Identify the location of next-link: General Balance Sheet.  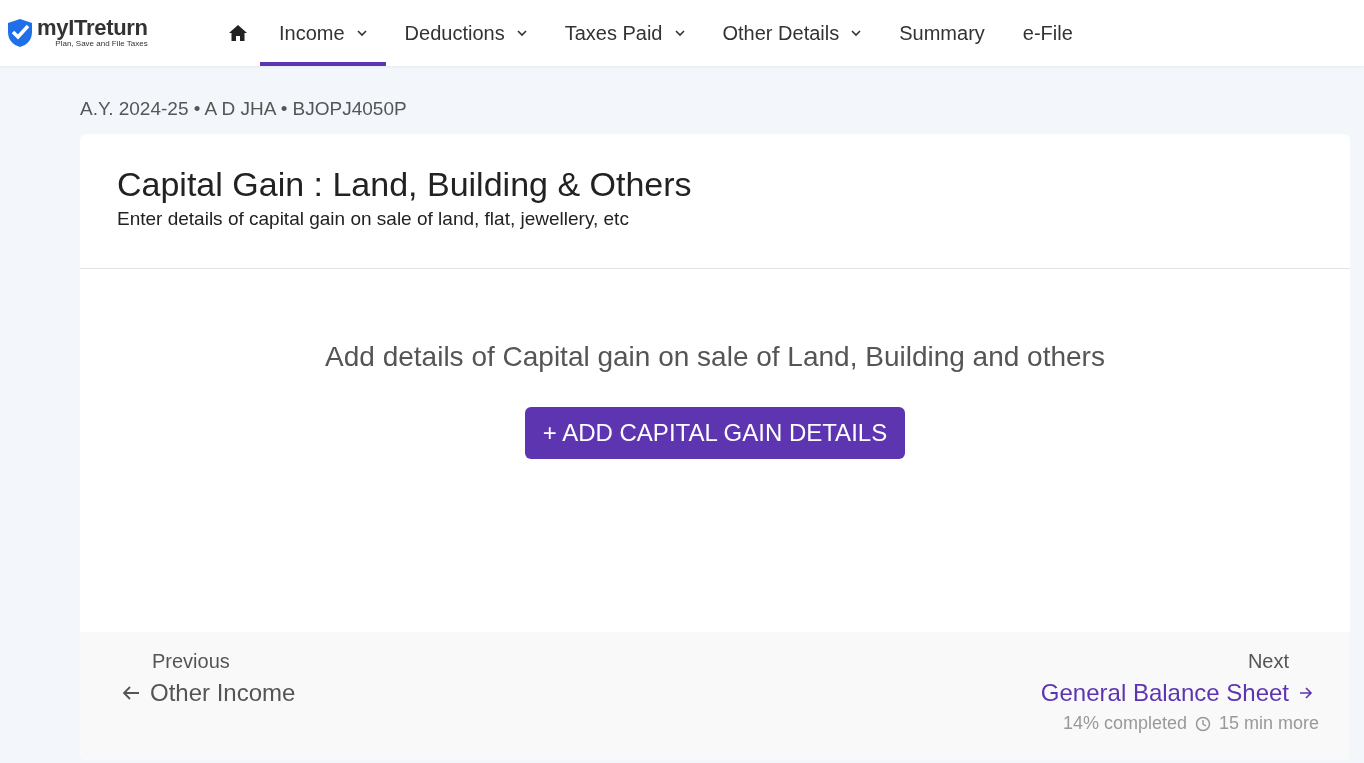
(1176, 693).